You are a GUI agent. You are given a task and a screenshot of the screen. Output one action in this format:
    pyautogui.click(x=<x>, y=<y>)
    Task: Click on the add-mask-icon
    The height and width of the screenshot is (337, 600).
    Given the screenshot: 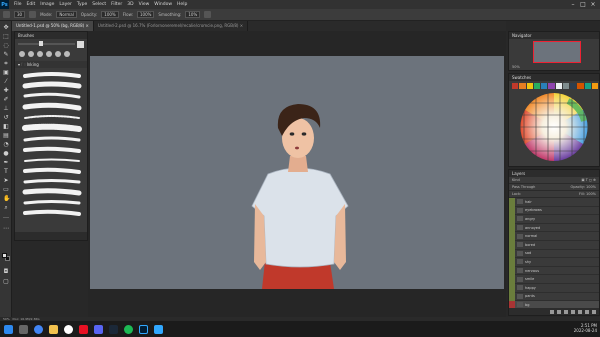 What is the action you would take?
    pyautogui.click(x=566, y=311)
    